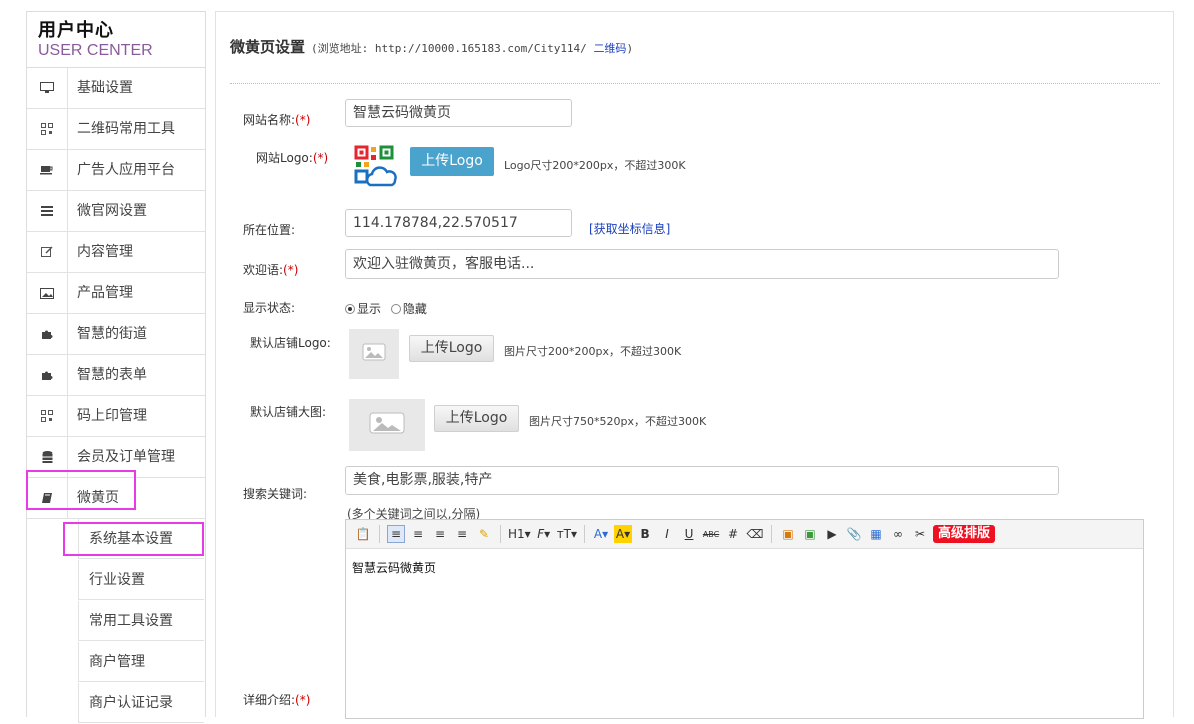 The image size is (1194, 724). Describe the element at coordinates (810, 534) in the screenshot. I see `insert-multi-image-icon: ▣` at that location.